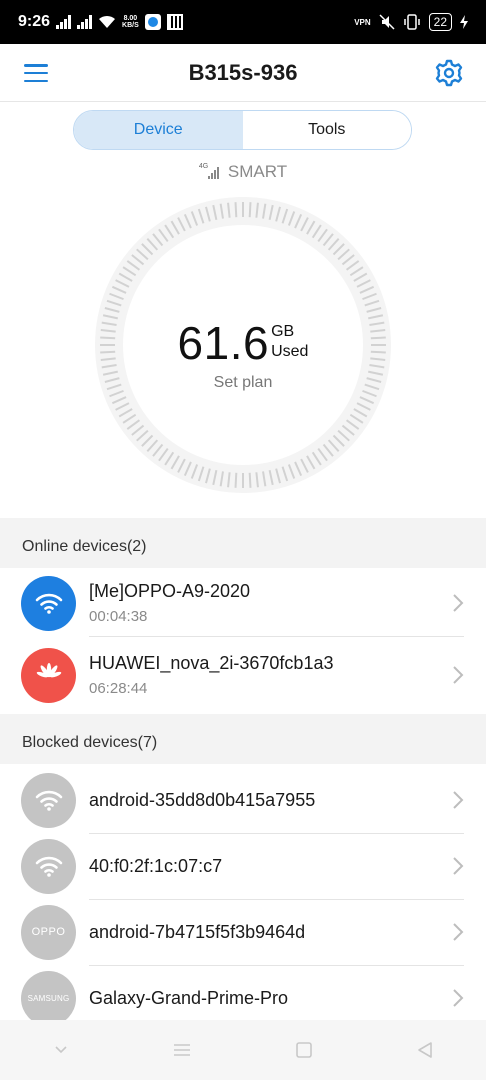  Describe the element at coordinates (243, 866) in the screenshot. I see `device-row: 40:f0:2f:1c:07:c7` at that location.